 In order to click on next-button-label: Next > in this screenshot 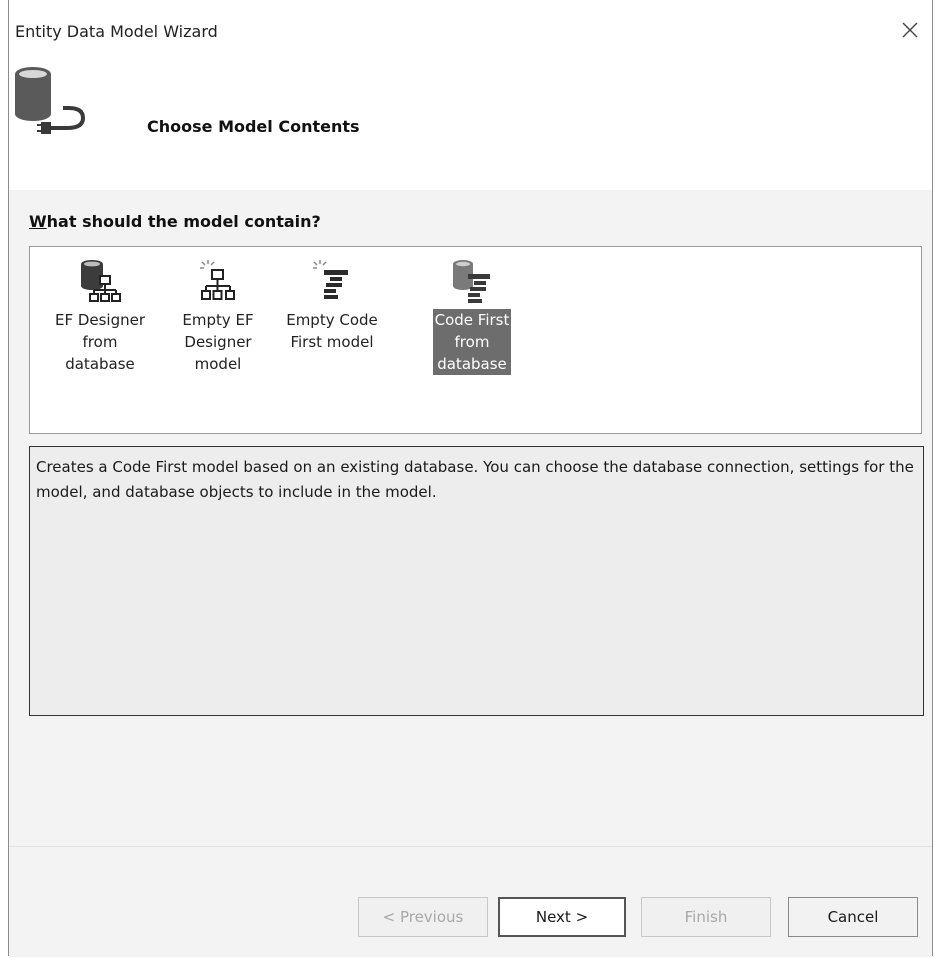, I will do `click(562, 917)`.